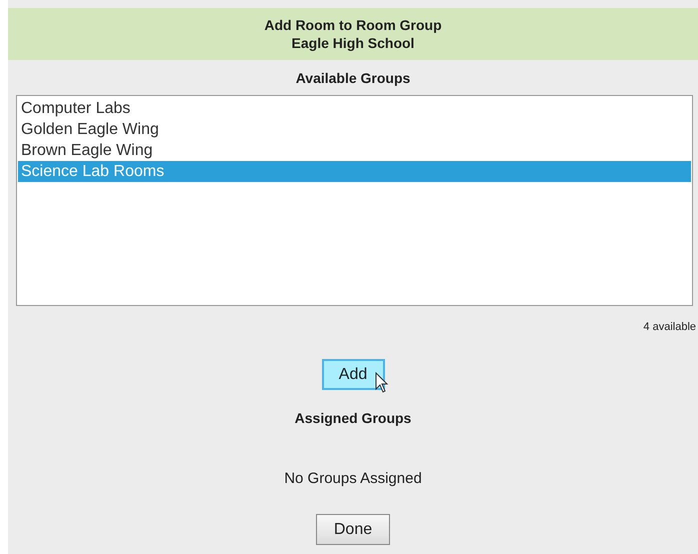 The width and height of the screenshot is (698, 554). What do you see at coordinates (353, 43) in the screenshot?
I see `school-name: Eagle High School` at bounding box center [353, 43].